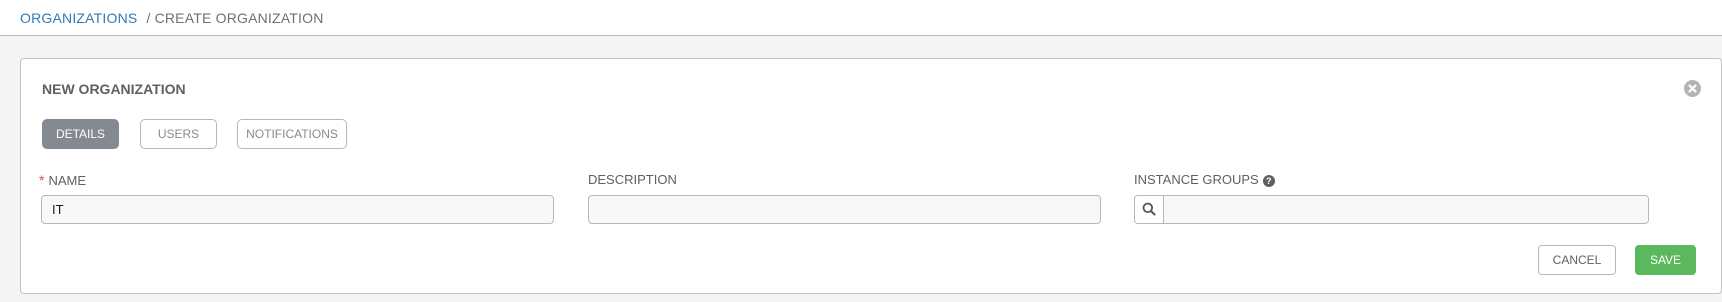  Describe the element at coordinates (1149, 209) in the screenshot. I see `search-icon` at that location.